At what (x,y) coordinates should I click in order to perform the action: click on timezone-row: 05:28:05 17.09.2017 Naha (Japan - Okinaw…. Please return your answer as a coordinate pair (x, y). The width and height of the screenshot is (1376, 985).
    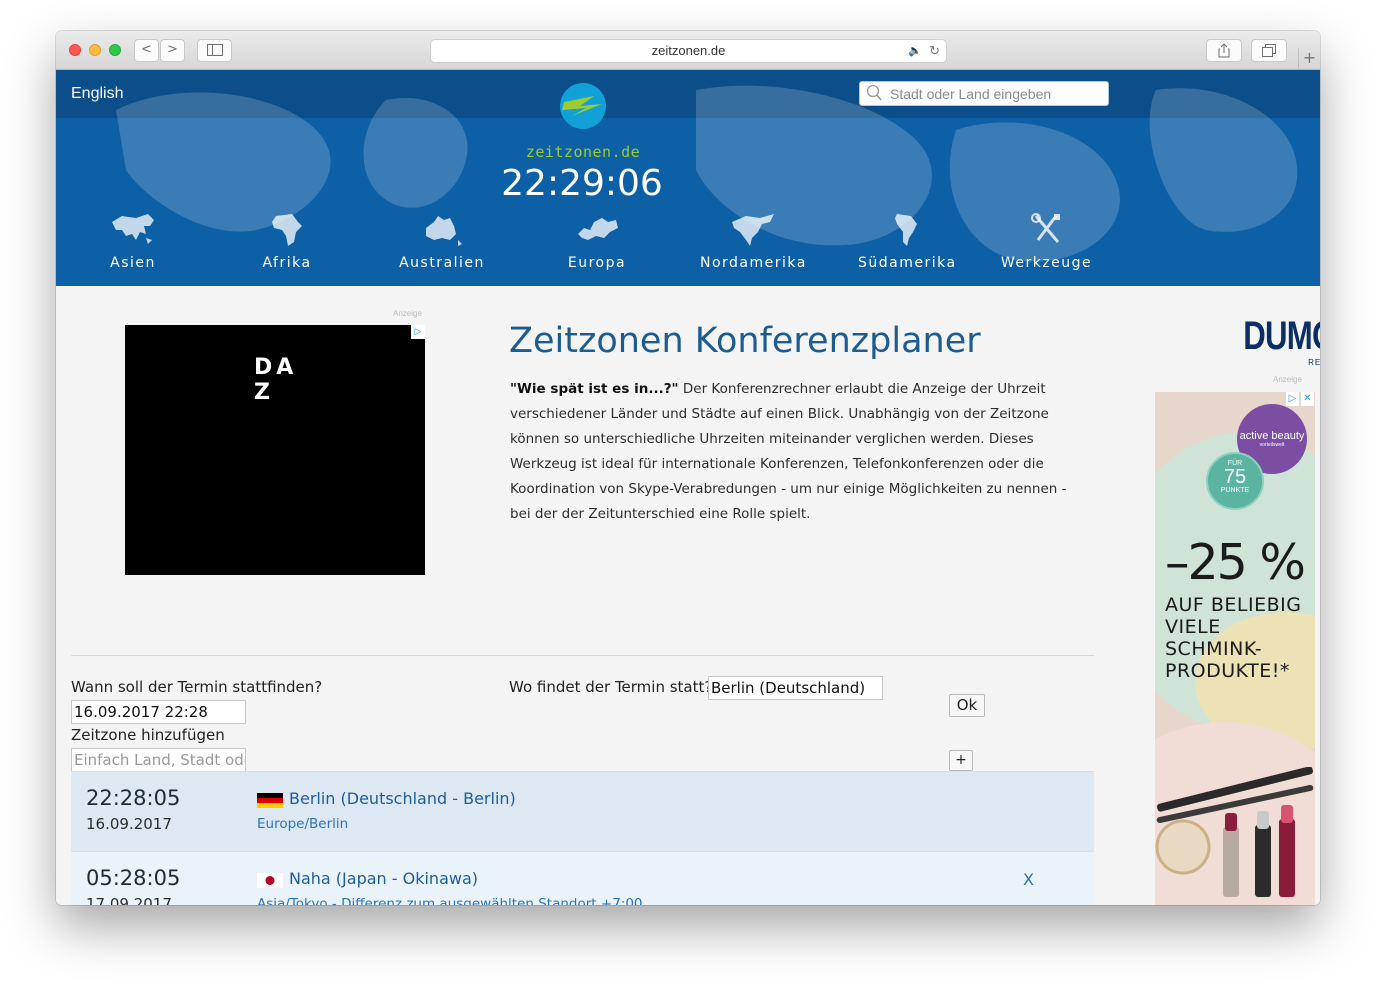
    Looking at the image, I should click on (582, 878).